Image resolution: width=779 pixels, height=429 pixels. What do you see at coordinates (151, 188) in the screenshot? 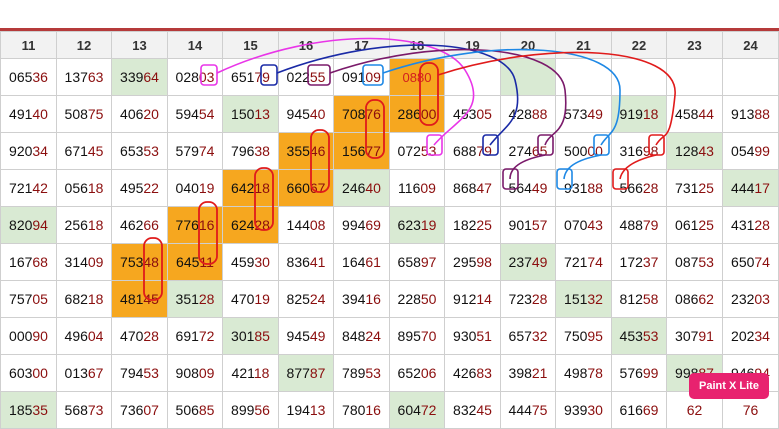
I see `cell-suffix: 22` at bounding box center [151, 188].